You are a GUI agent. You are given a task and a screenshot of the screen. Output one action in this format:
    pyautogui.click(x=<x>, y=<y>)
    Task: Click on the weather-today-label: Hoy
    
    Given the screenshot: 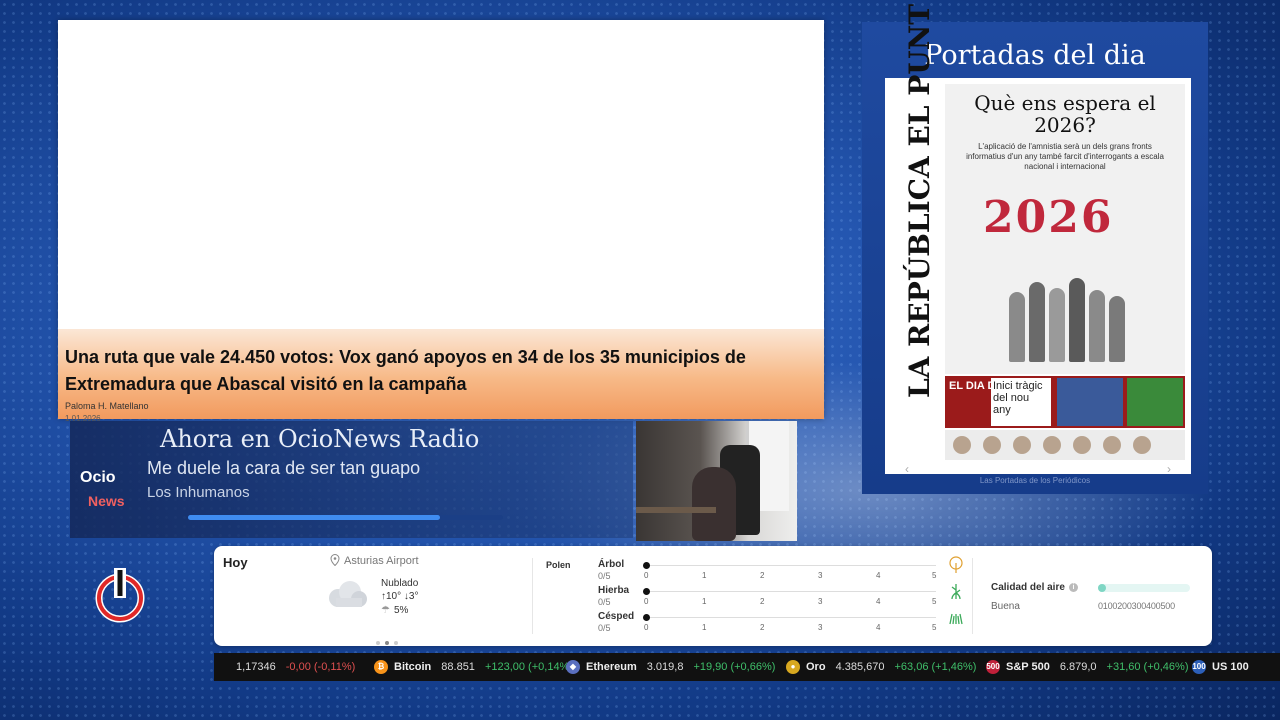 What is the action you would take?
    pyautogui.click(x=235, y=562)
    